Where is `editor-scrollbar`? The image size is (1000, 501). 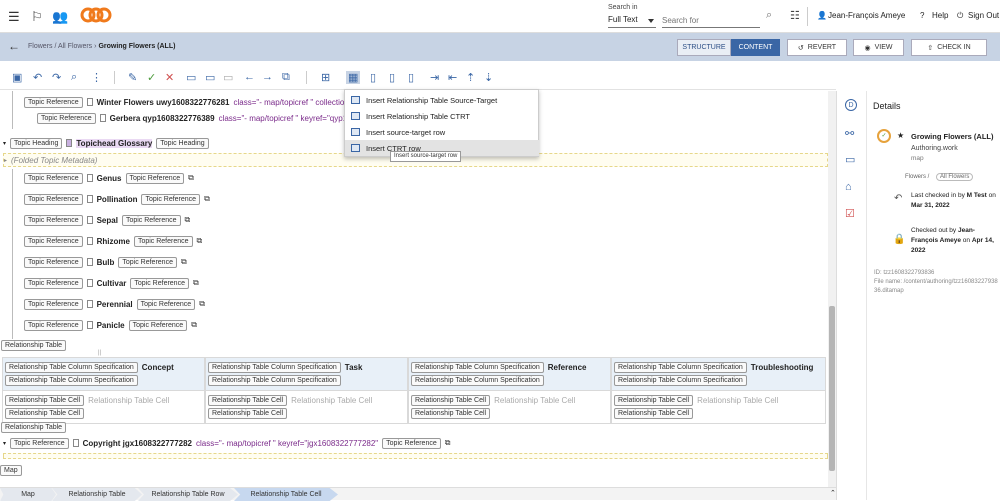
editor-scrollbar is located at coordinates (832, 289).